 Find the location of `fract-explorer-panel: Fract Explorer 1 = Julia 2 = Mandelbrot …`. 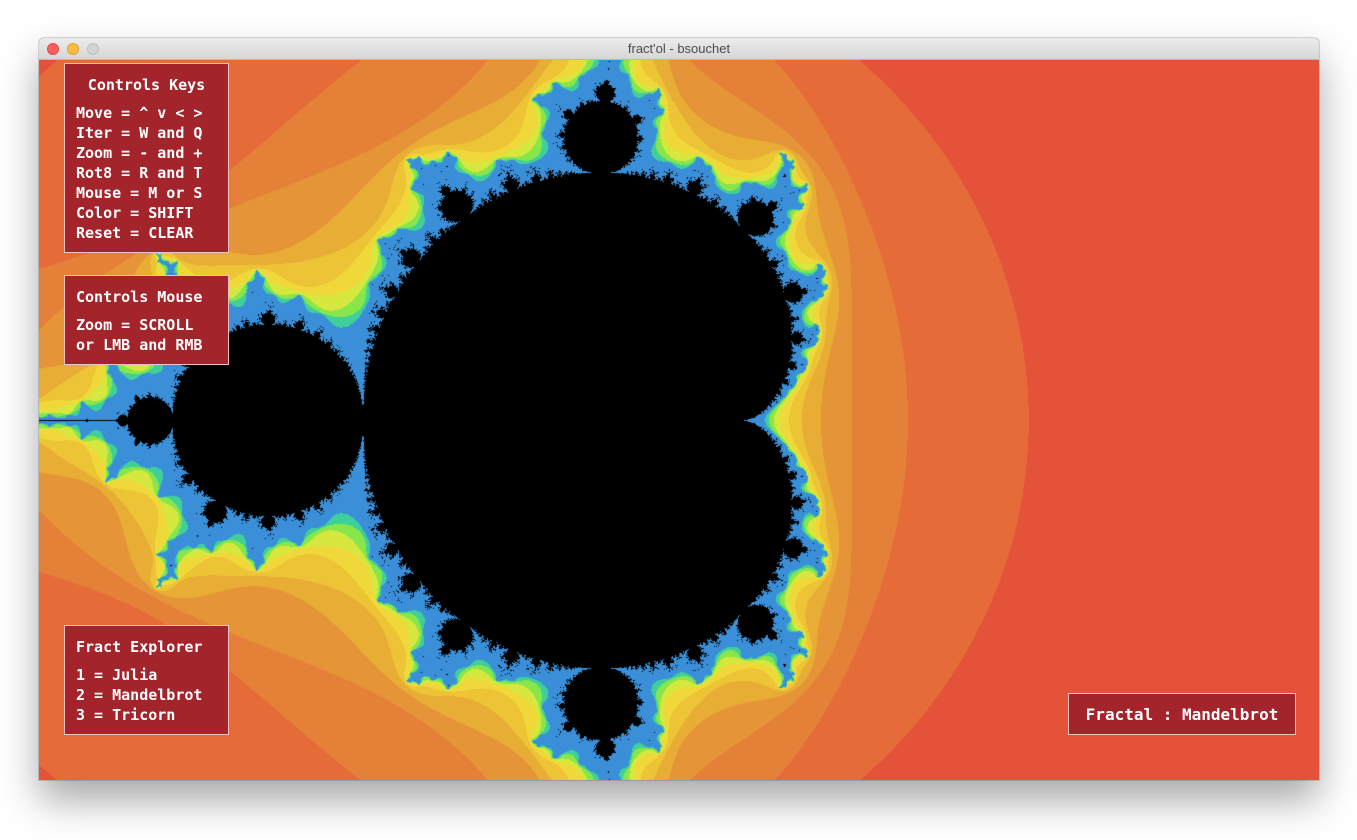

fract-explorer-panel: Fract Explorer 1 = Julia 2 = Mandelbrot … is located at coordinates (146, 680).